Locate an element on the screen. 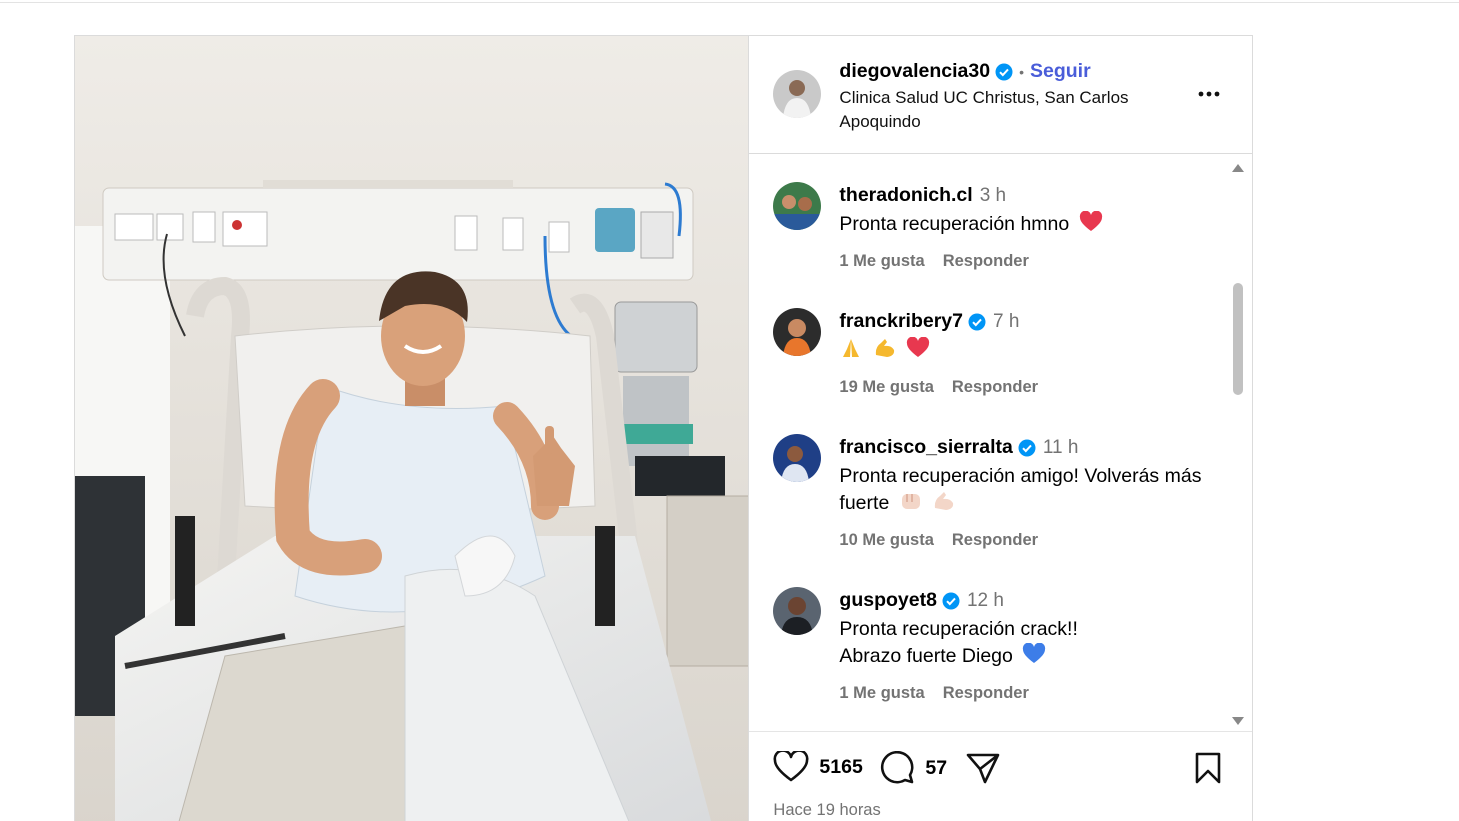  comment-bubble-icon is located at coordinates (897, 768).